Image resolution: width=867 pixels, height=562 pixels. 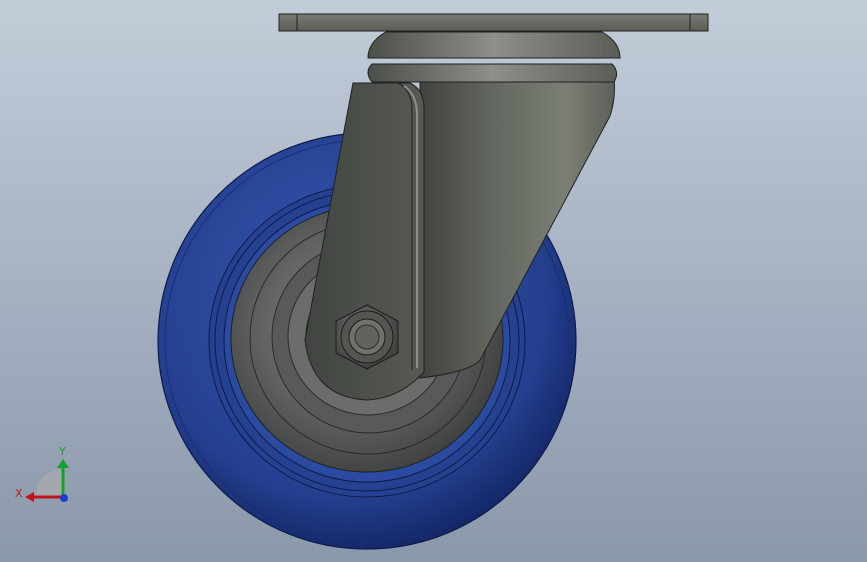 What do you see at coordinates (492, 73) in the screenshot?
I see `swivel-race-lower` at bounding box center [492, 73].